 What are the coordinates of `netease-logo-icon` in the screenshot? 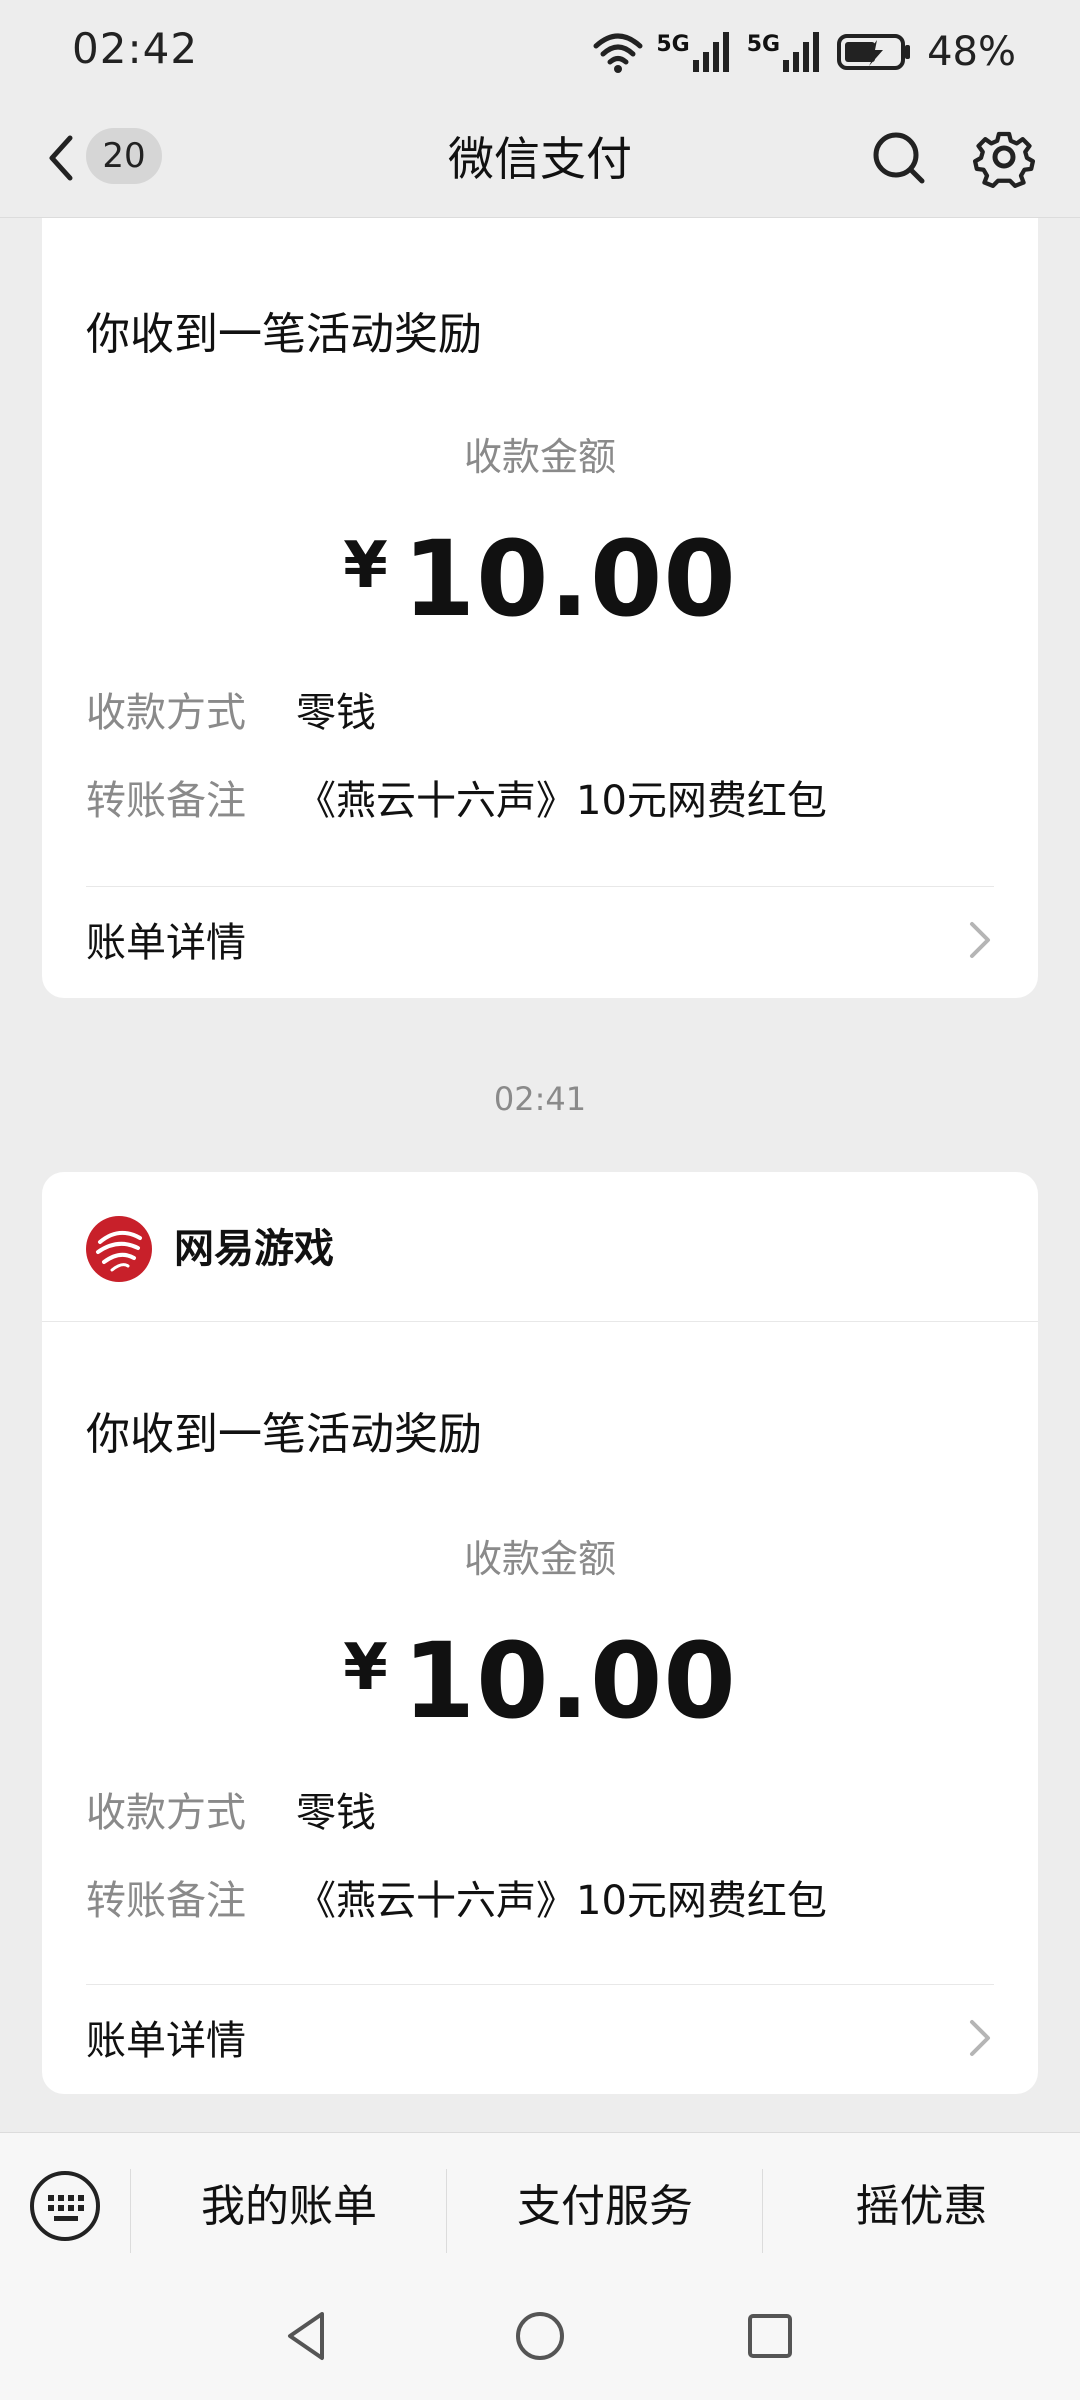 It's located at (119, 1249).